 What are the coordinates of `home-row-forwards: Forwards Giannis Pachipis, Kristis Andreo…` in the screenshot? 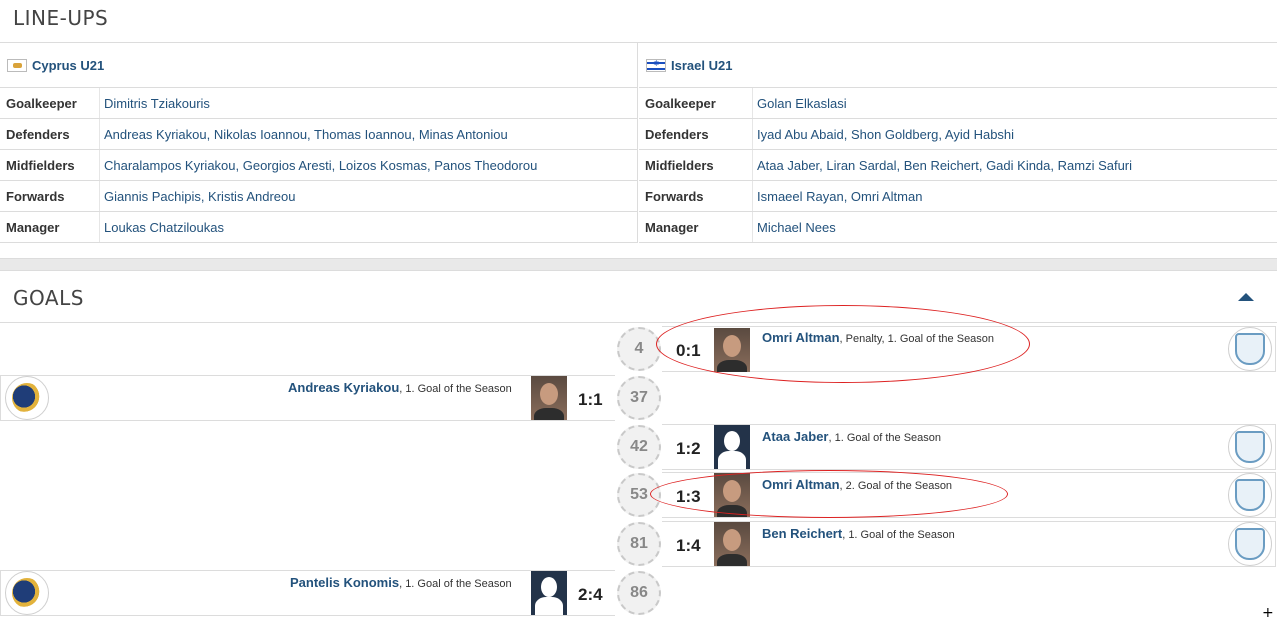 It's located at (318, 196).